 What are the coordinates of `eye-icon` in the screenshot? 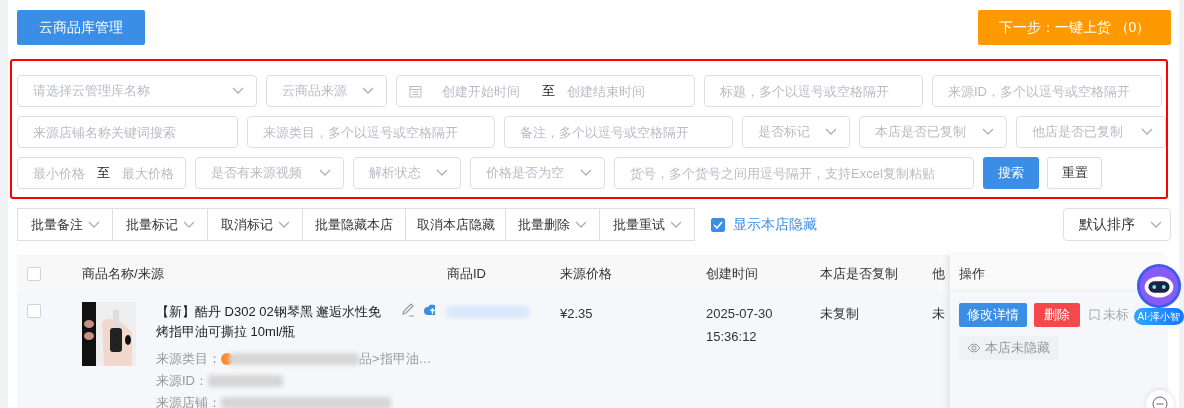 It's located at (974, 348).